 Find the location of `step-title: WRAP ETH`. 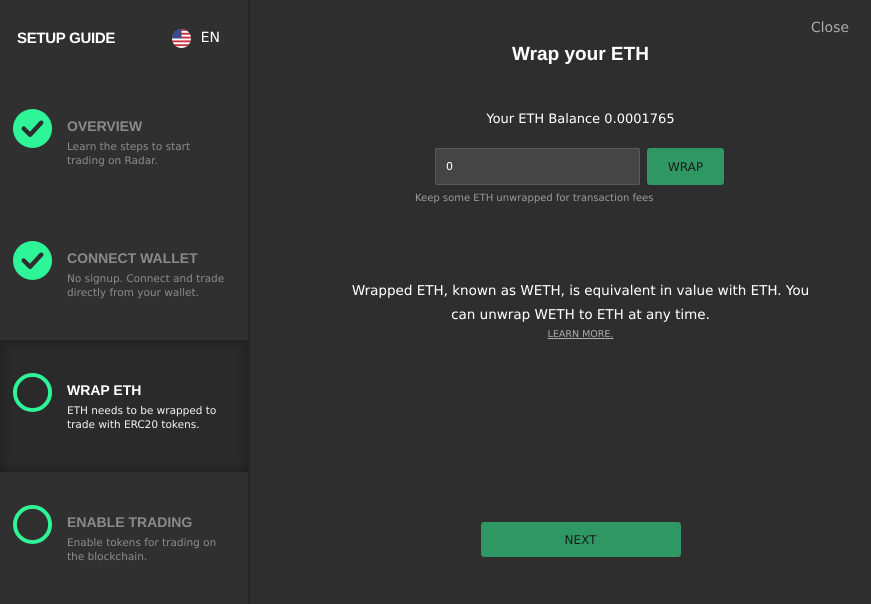

step-title: WRAP ETH is located at coordinates (104, 390).